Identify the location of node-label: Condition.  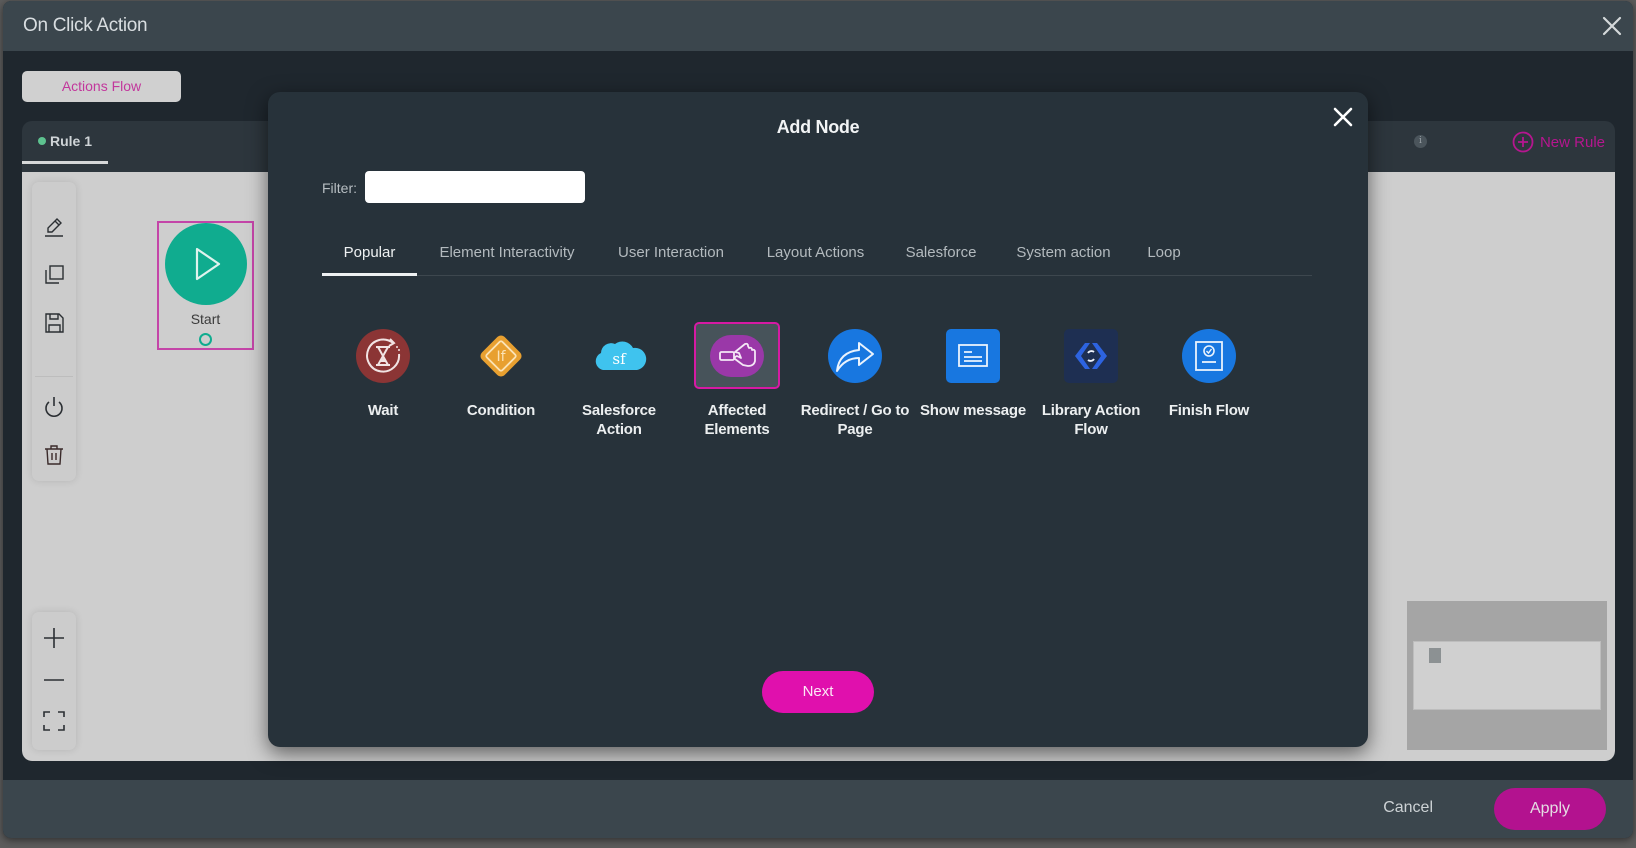
(501, 410).